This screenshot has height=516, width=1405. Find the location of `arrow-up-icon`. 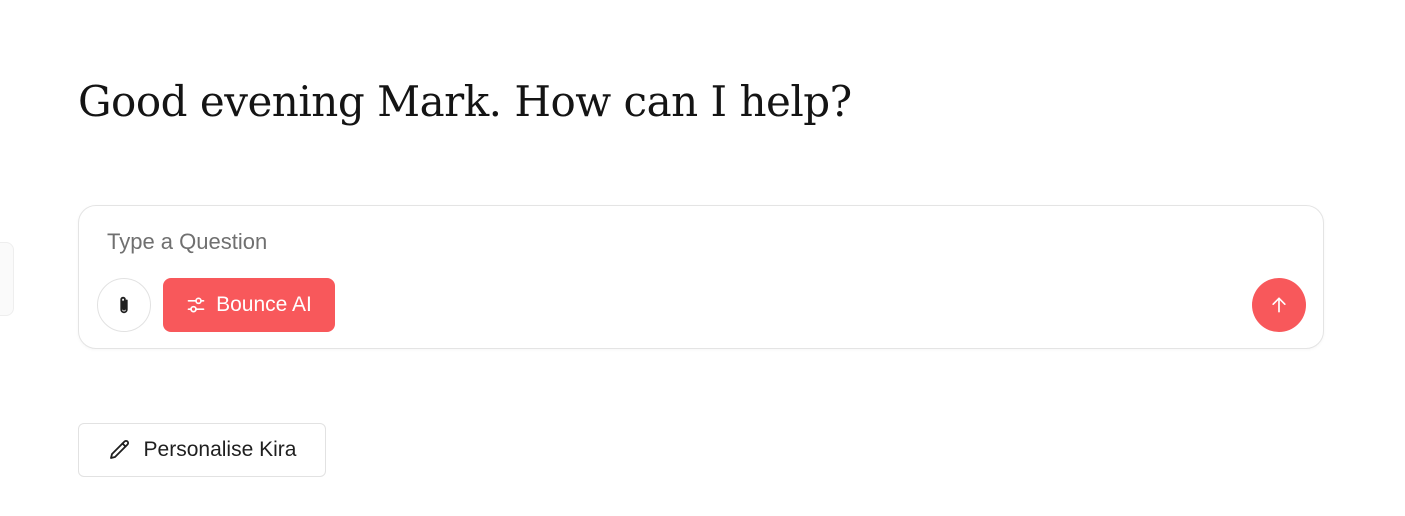

arrow-up-icon is located at coordinates (1279, 305).